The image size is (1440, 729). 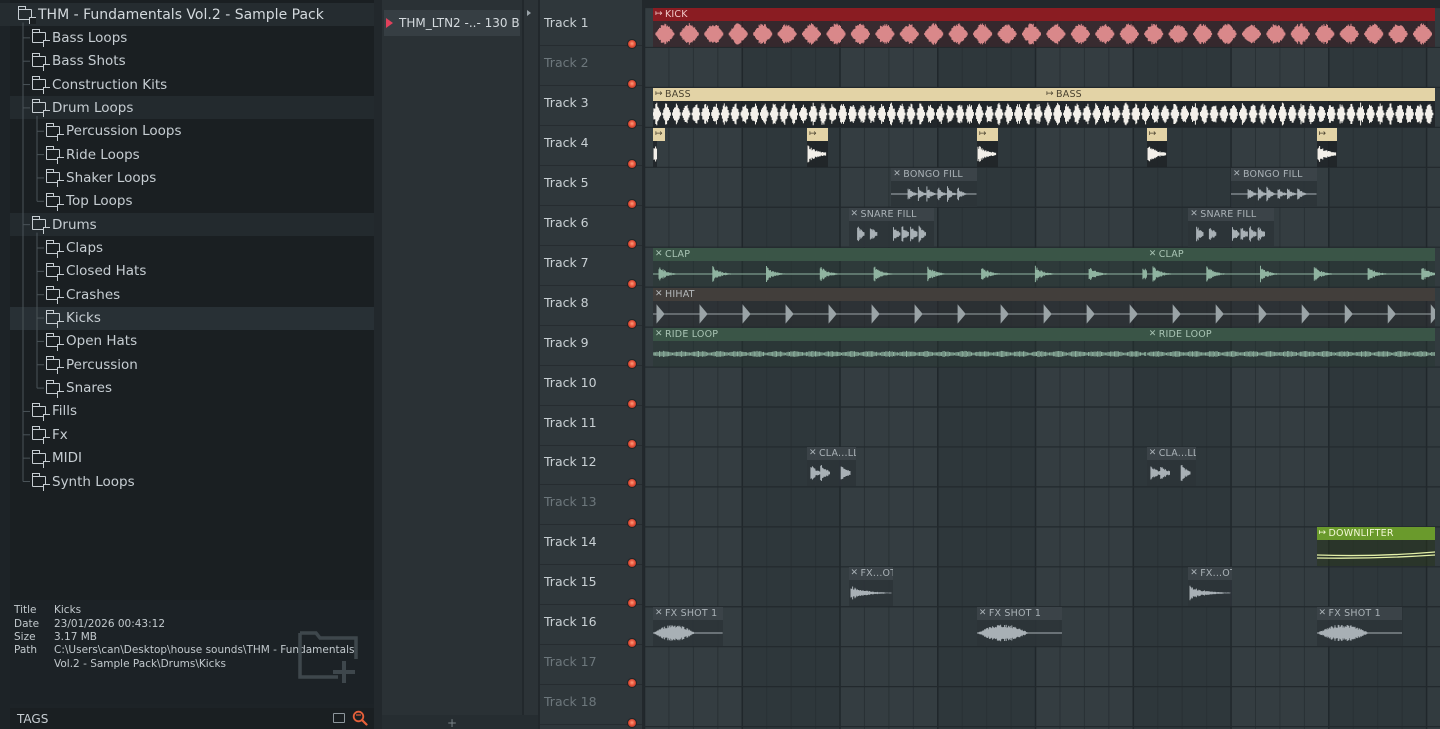 What do you see at coordinates (360, 718) in the screenshot?
I see `search-icon` at bounding box center [360, 718].